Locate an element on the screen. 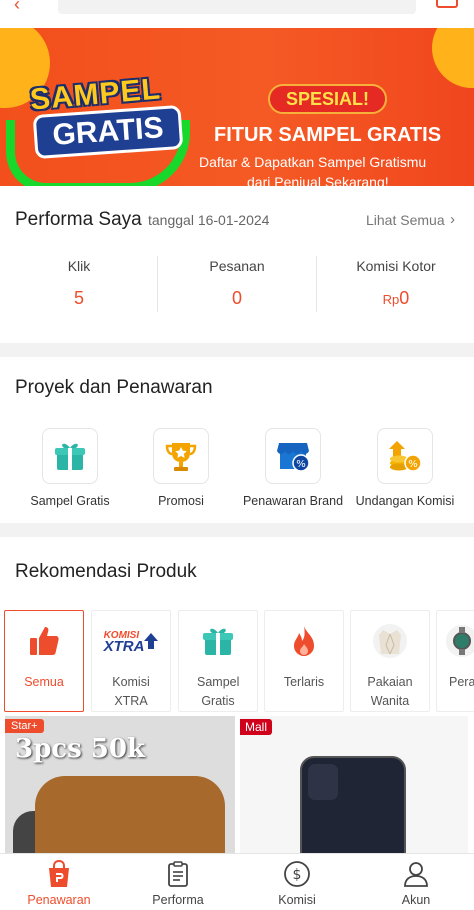 The height and width of the screenshot is (910, 474). cart-icon is located at coordinates (447, 4).